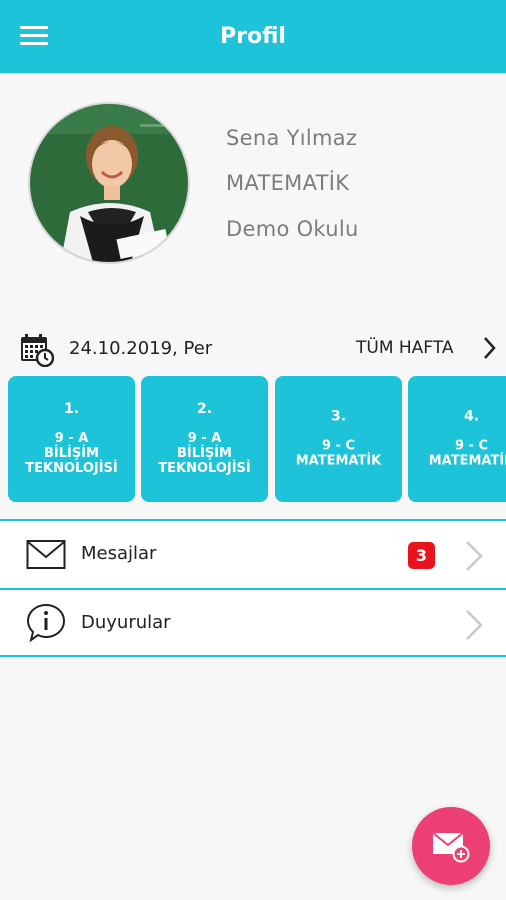 This screenshot has width=506, height=900. What do you see at coordinates (421, 555) in the screenshot?
I see `unread-count-badge: 3` at bounding box center [421, 555].